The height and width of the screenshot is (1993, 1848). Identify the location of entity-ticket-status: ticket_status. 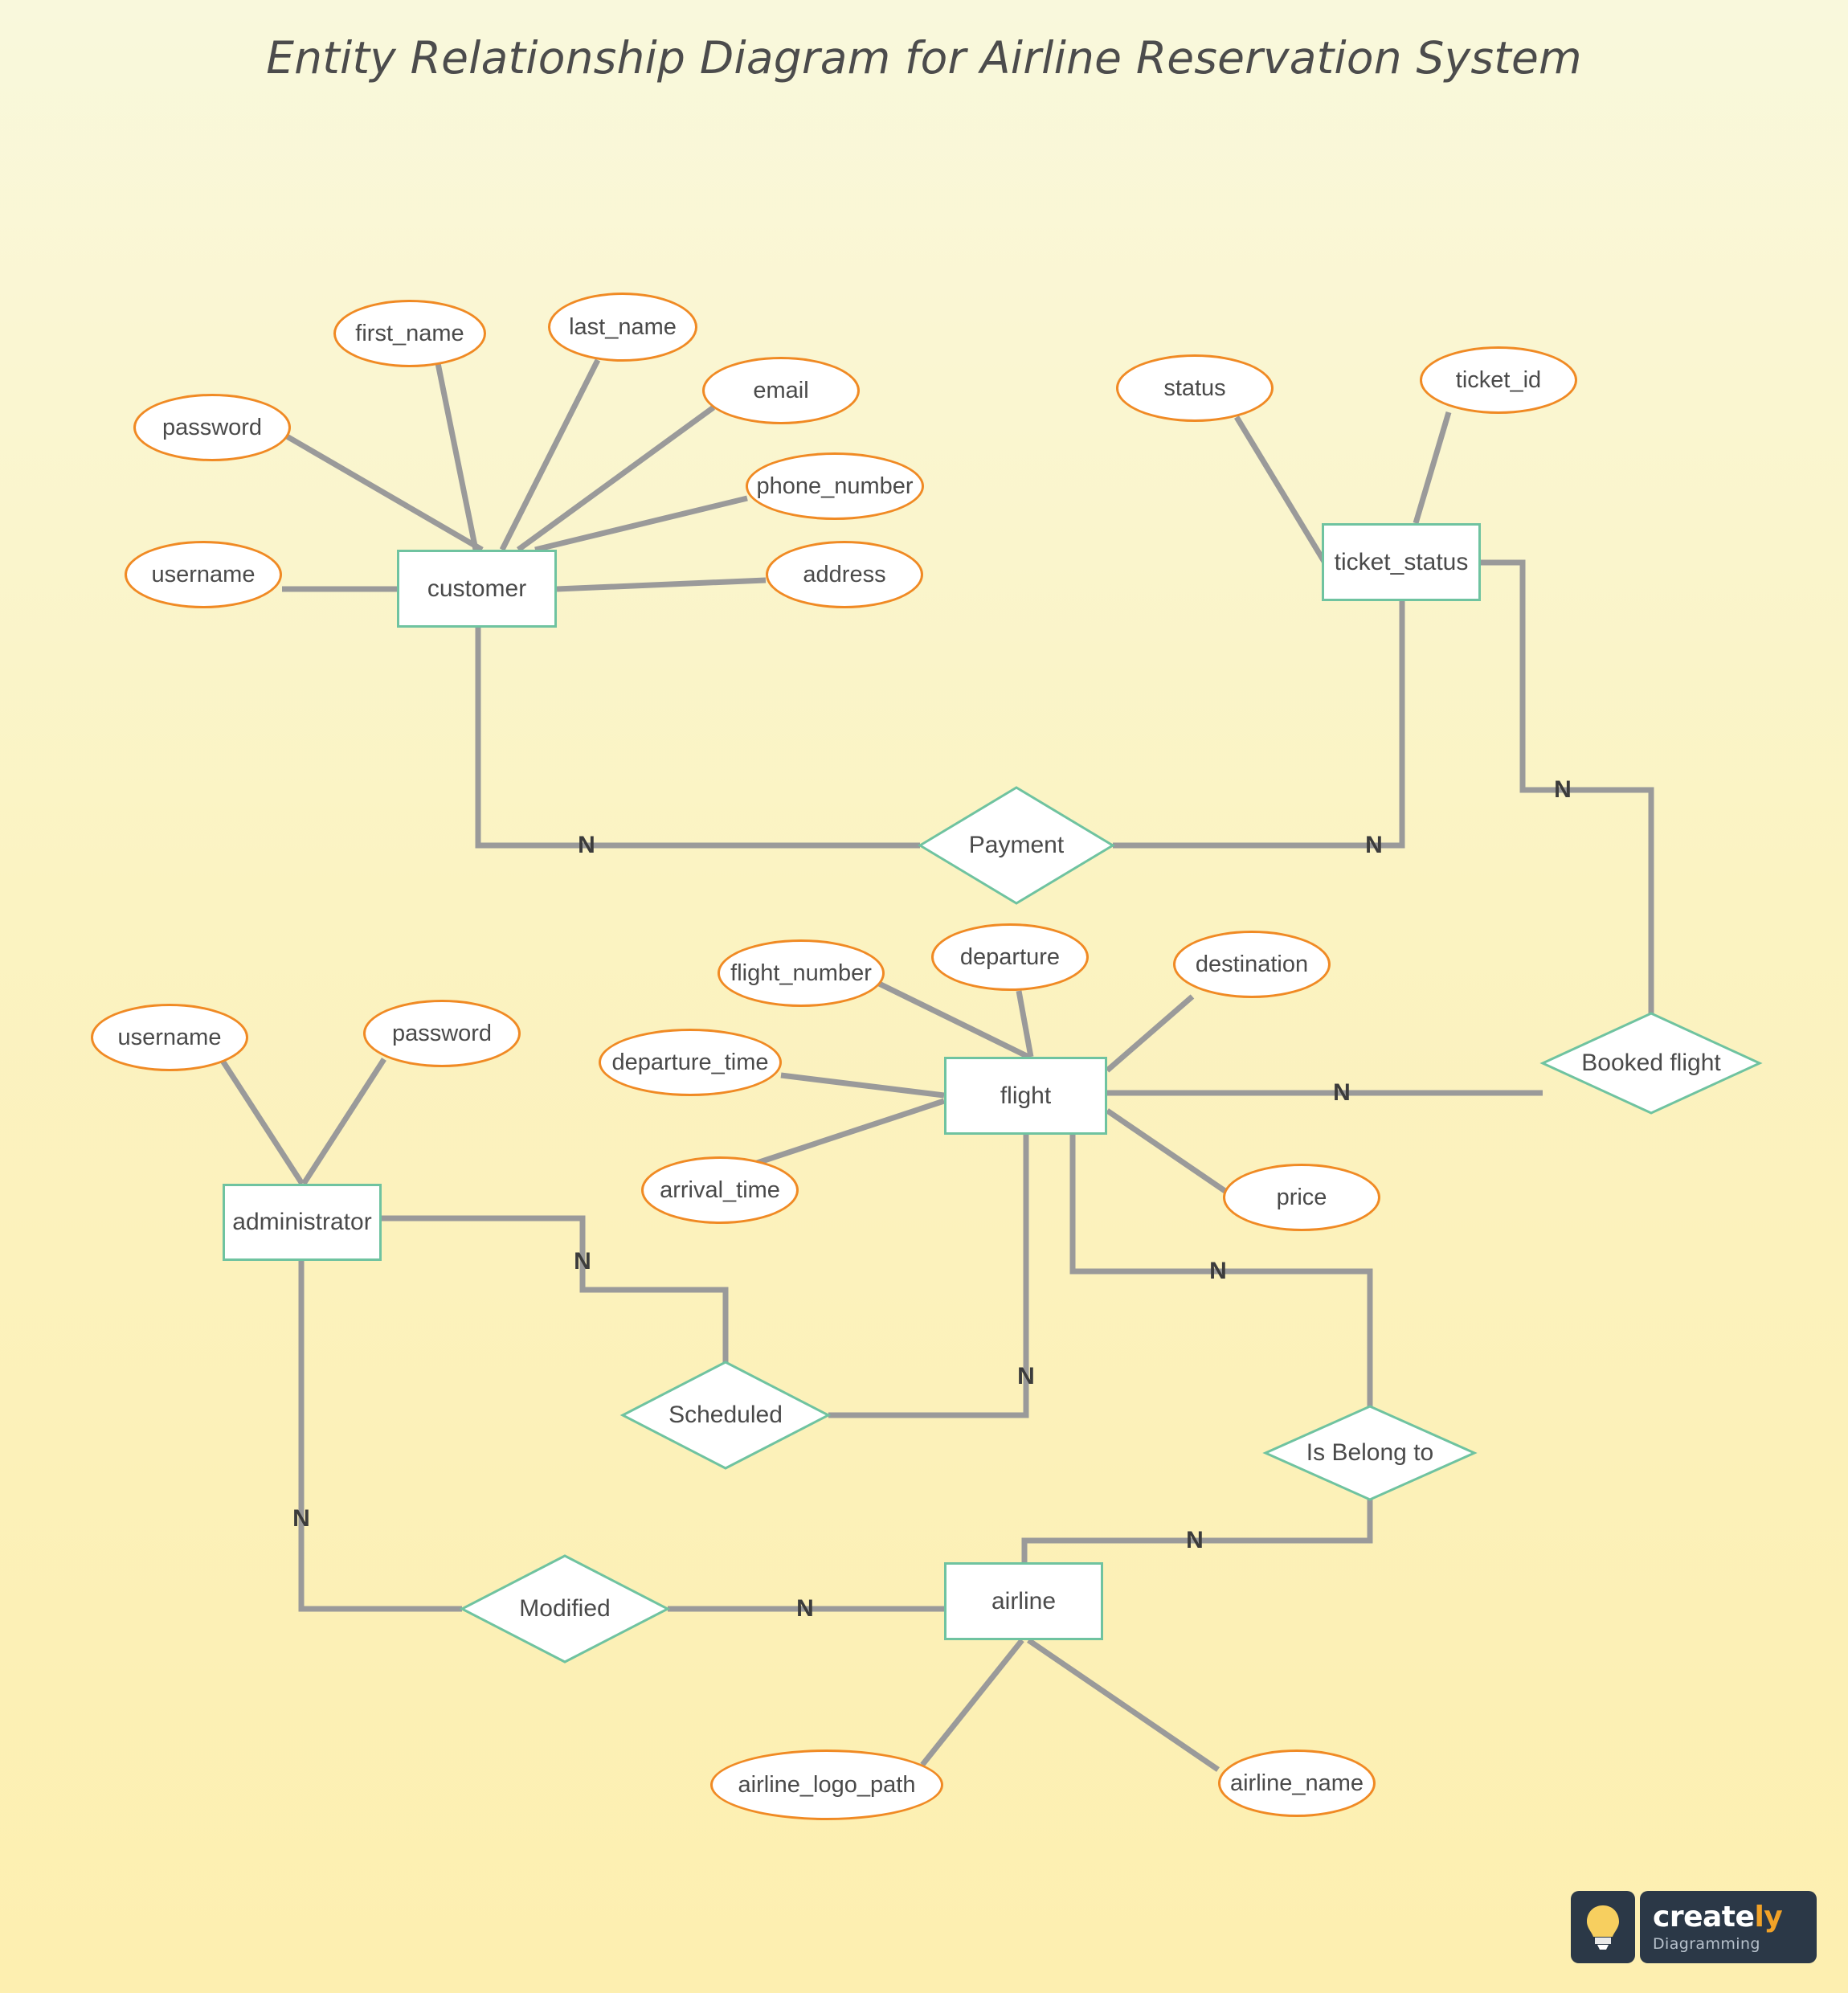
(1401, 562).